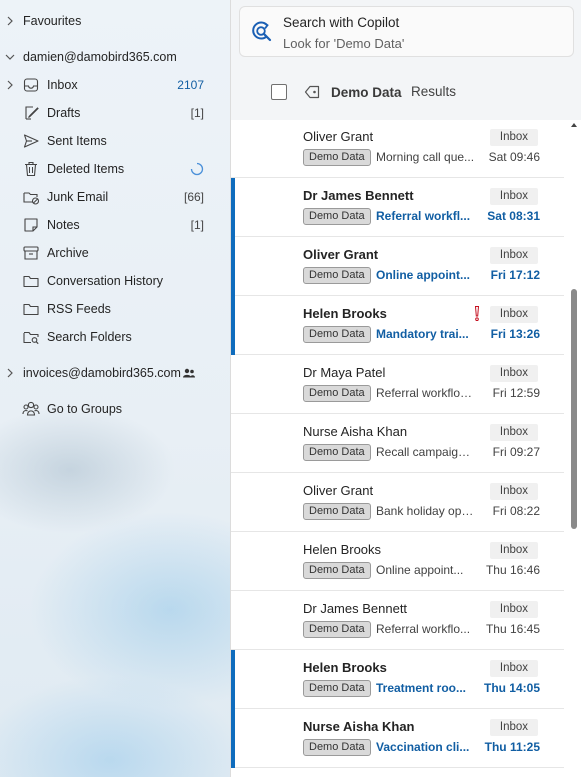 This screenshot has height=777, width=581. What do you see at coordinates (115, 309) in the screenshot?
I see `sidebar-item-rss-feeds: RSS Feeds` at bounding box center [115, 309].